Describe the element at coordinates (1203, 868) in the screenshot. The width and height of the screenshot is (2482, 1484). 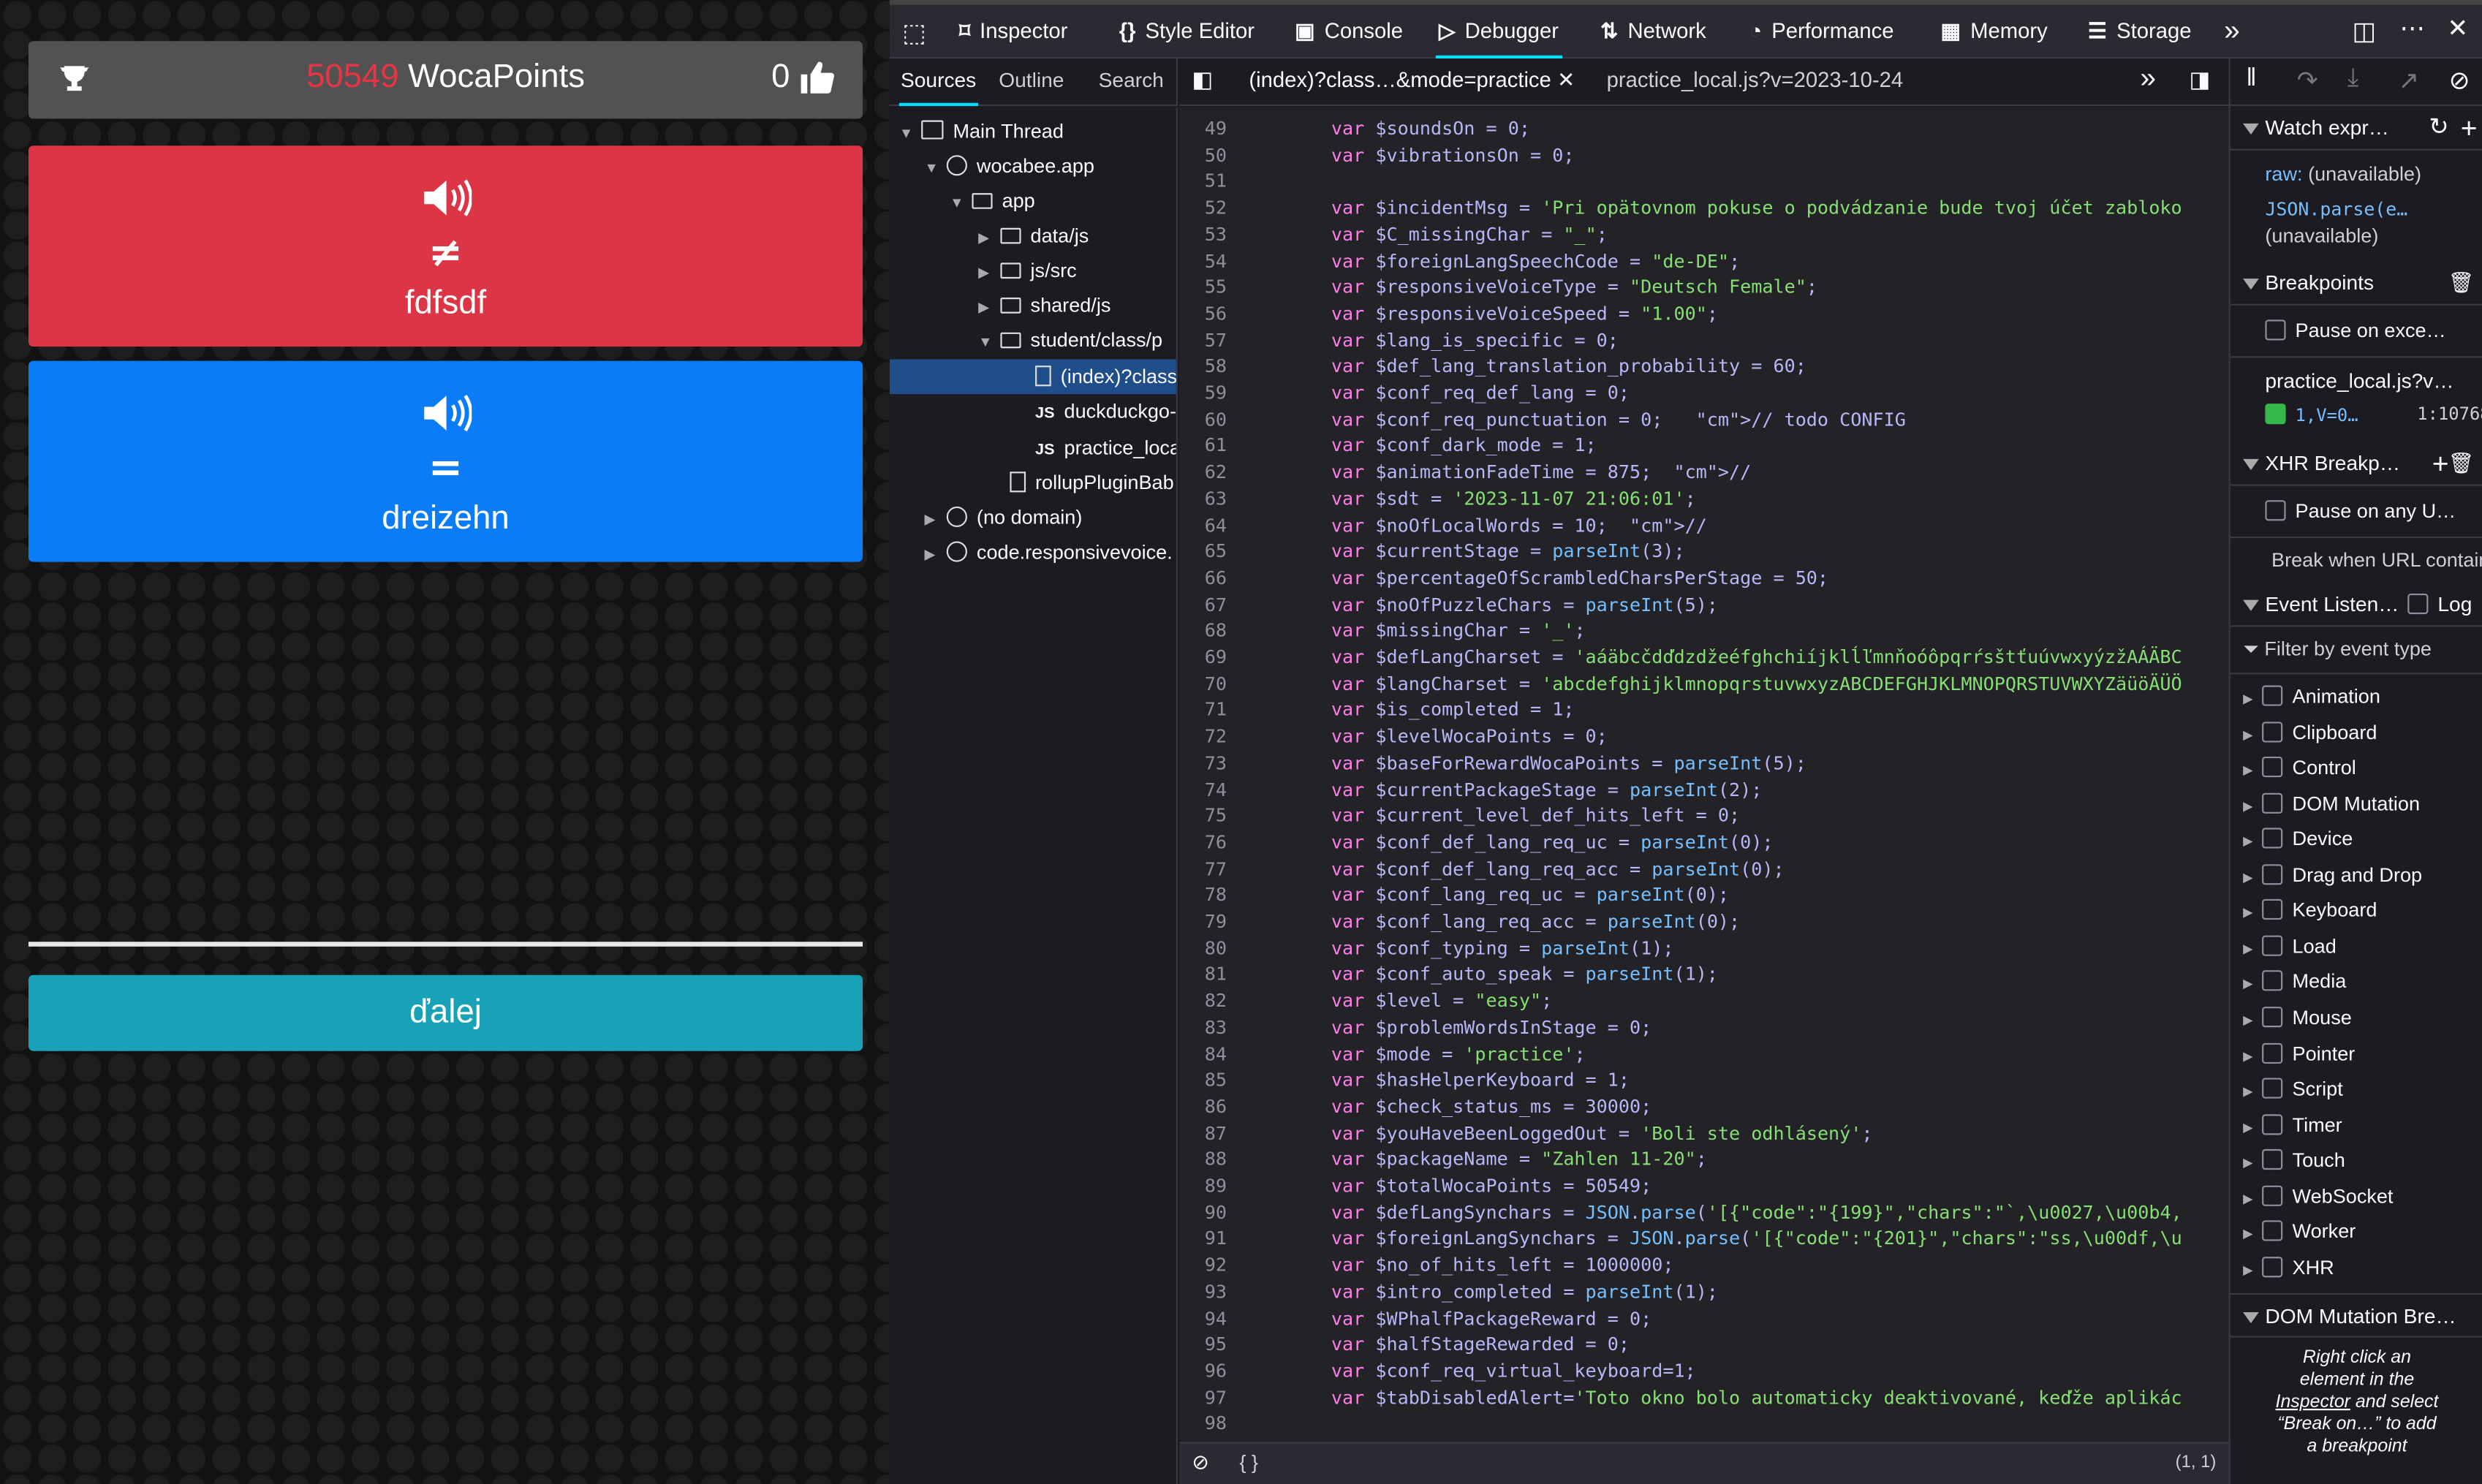
I see `line-number: 77` at that location.